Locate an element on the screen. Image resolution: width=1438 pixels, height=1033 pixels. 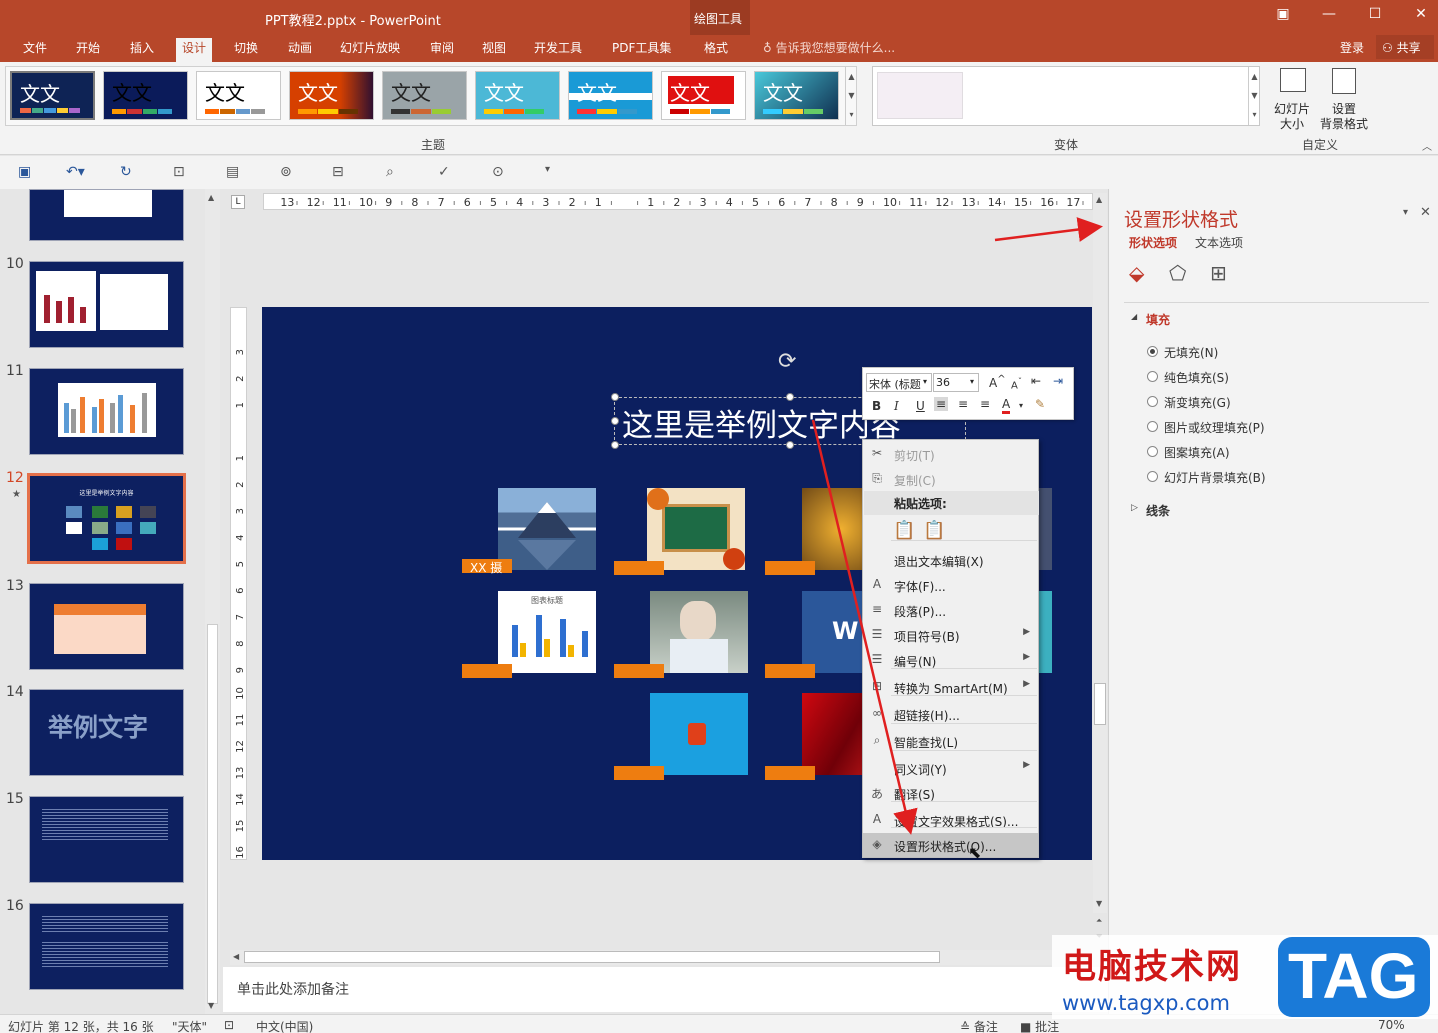
slide-vertical-scrollbar: ▲ ▼ is located at coordinates (1100, 553).